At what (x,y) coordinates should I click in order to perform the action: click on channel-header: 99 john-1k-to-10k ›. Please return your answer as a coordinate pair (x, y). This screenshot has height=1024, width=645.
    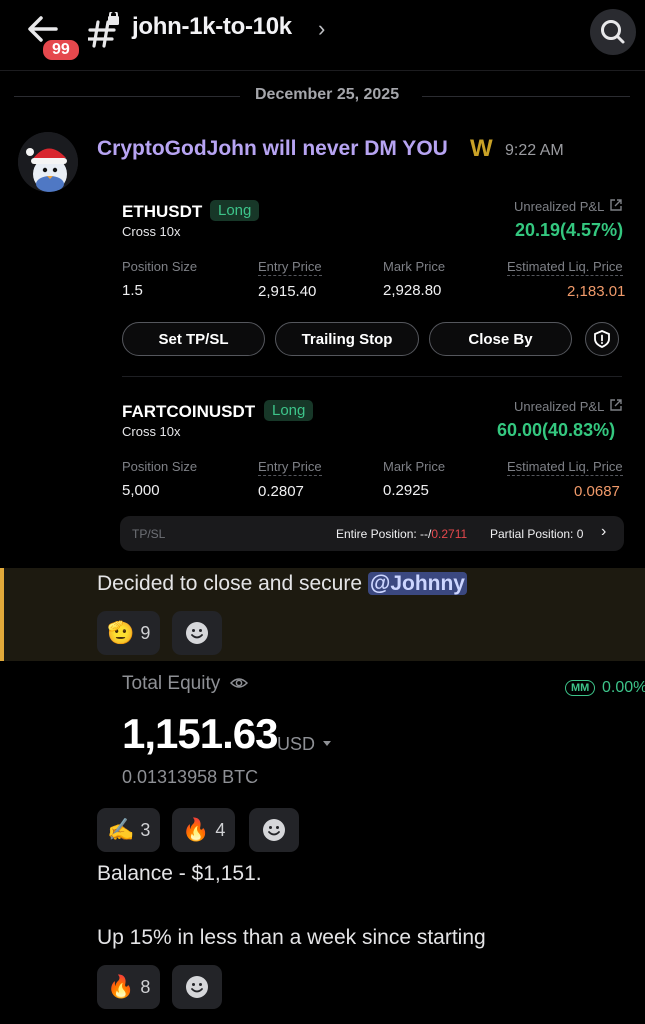
    Looking at the image, I should click on (322, 35).